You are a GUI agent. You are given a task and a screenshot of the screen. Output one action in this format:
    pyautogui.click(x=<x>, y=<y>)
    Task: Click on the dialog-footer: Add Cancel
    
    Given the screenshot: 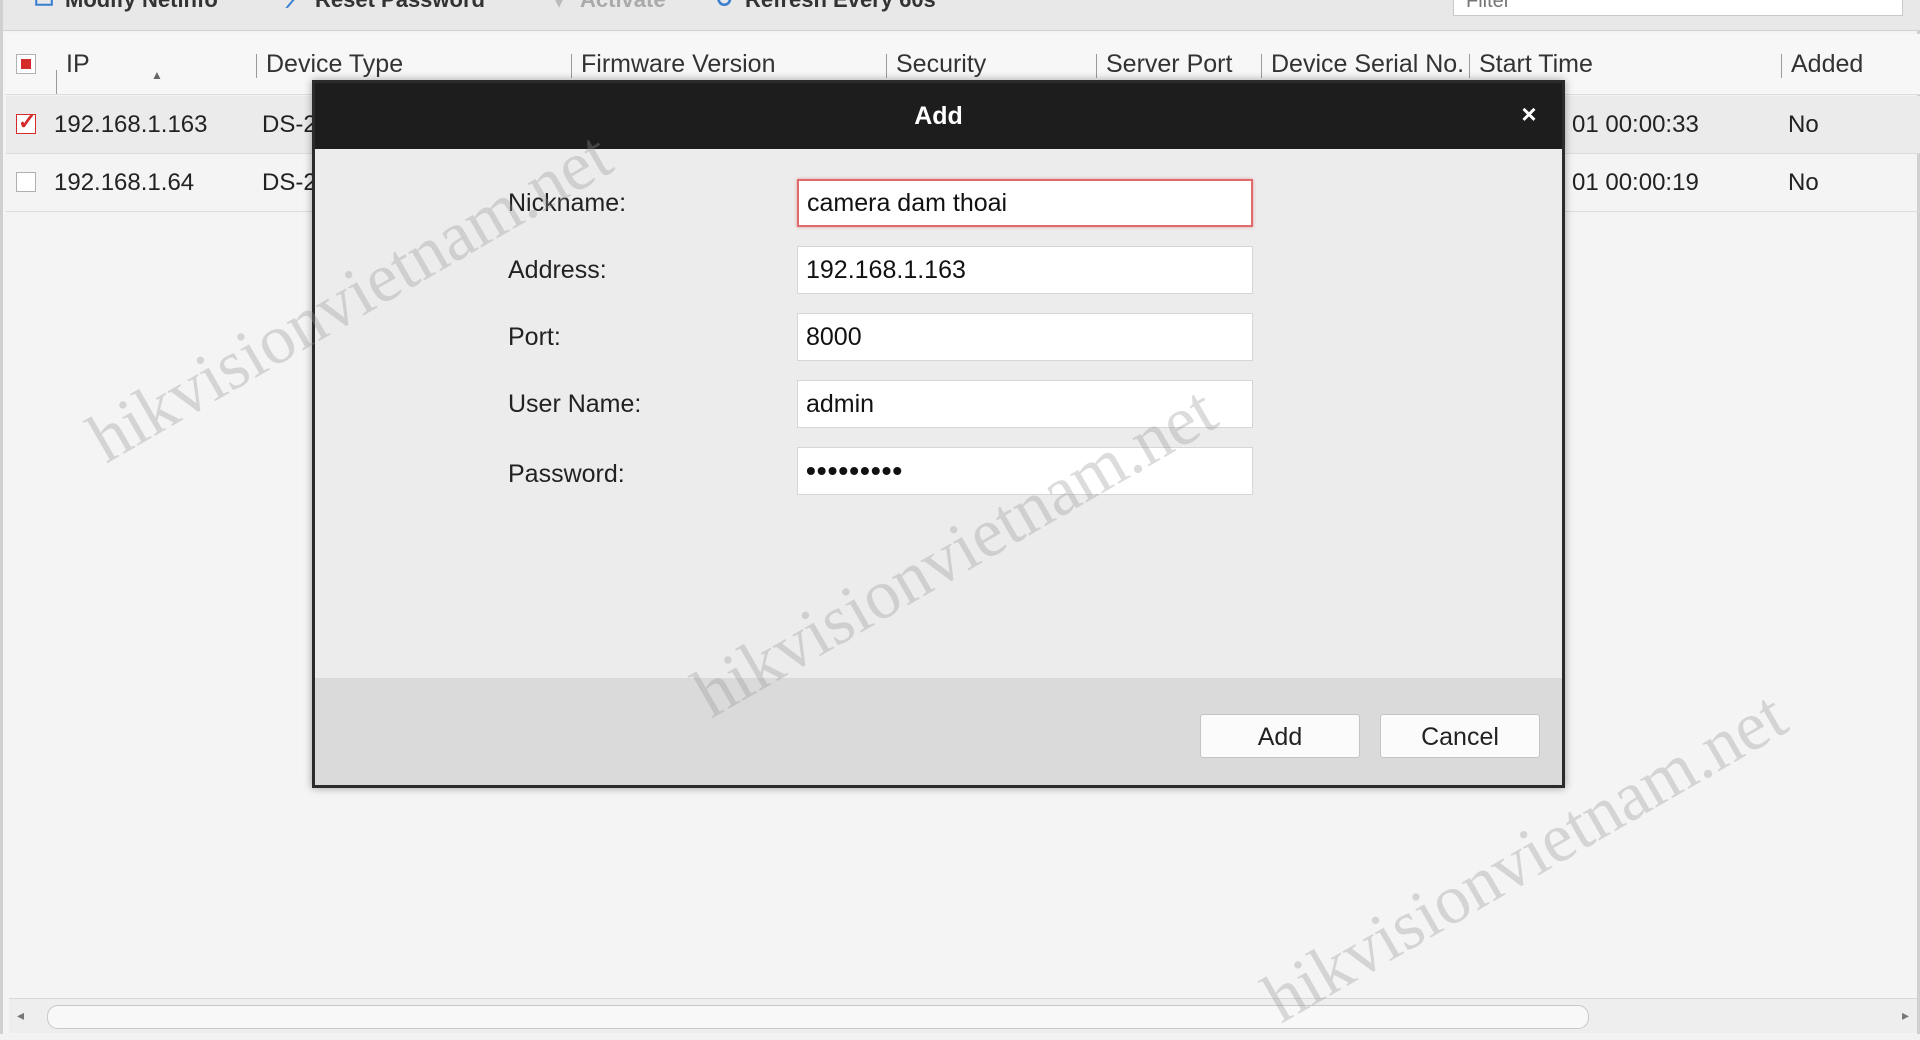 What is the action you would take?
    pyautogui.click(x=938, y=731)
    